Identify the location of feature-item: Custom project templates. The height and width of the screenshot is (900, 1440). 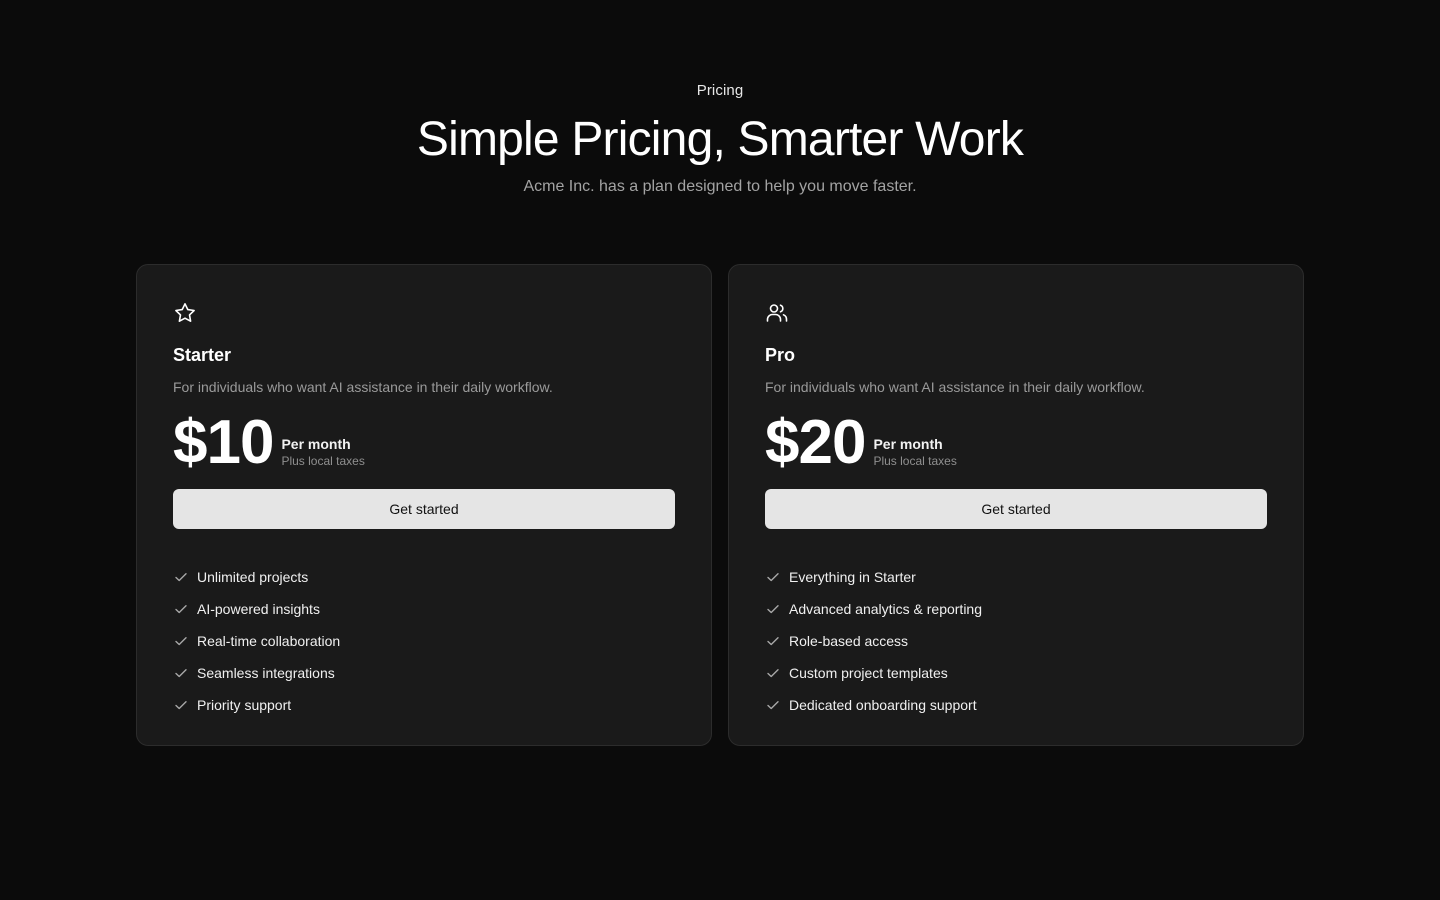
(873, 673).